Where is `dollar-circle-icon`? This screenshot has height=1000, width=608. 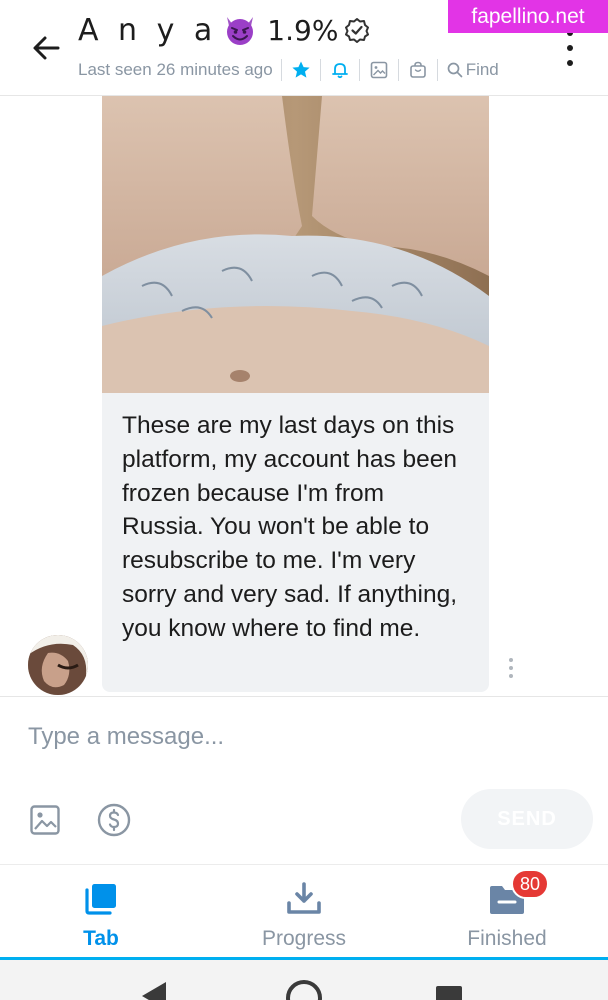
dollar-circle-icon is located at coordinates (114, 820).